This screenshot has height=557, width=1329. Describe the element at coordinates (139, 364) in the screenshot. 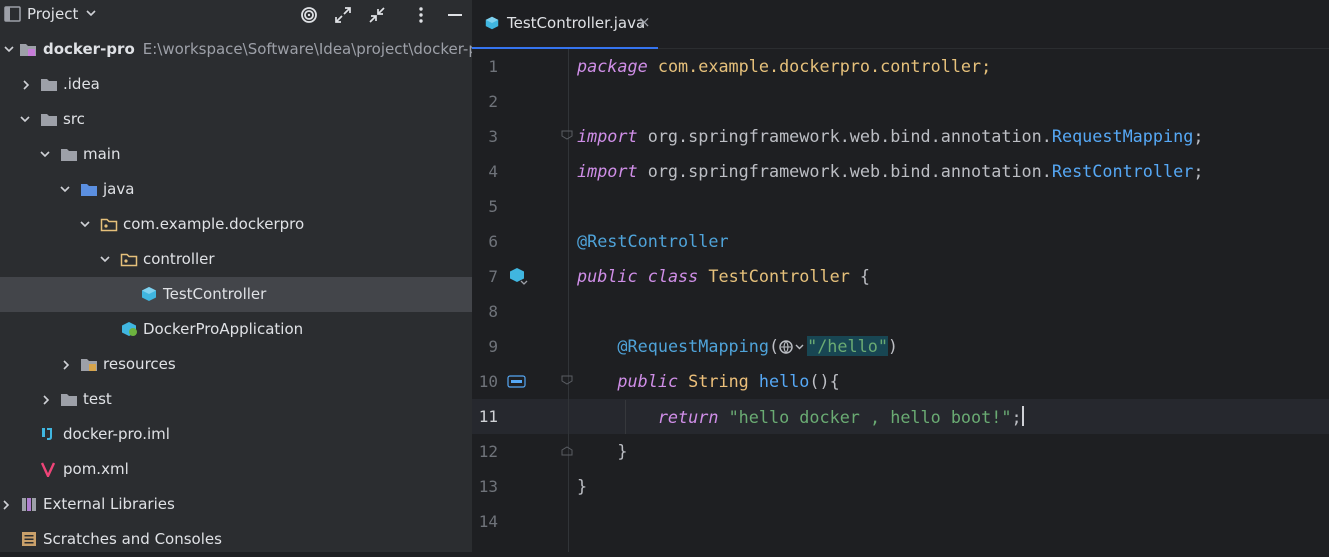

I see `tree-item-label: resources` at that location.